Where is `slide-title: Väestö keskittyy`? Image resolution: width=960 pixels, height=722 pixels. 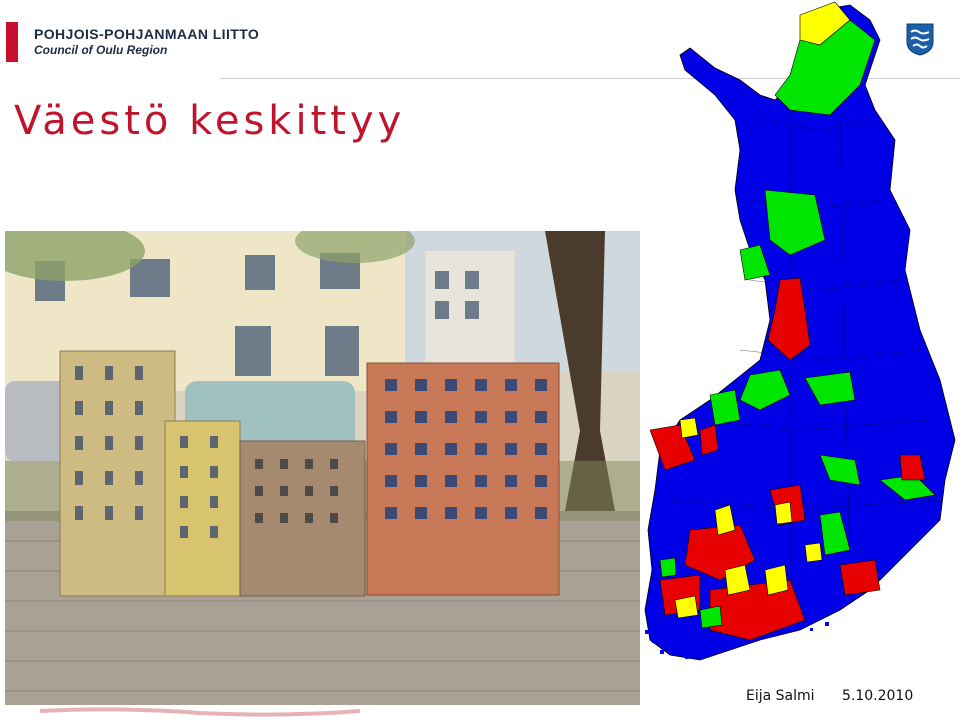 slide-title: Väestö keskittyy is located at coordinates (210, 121).